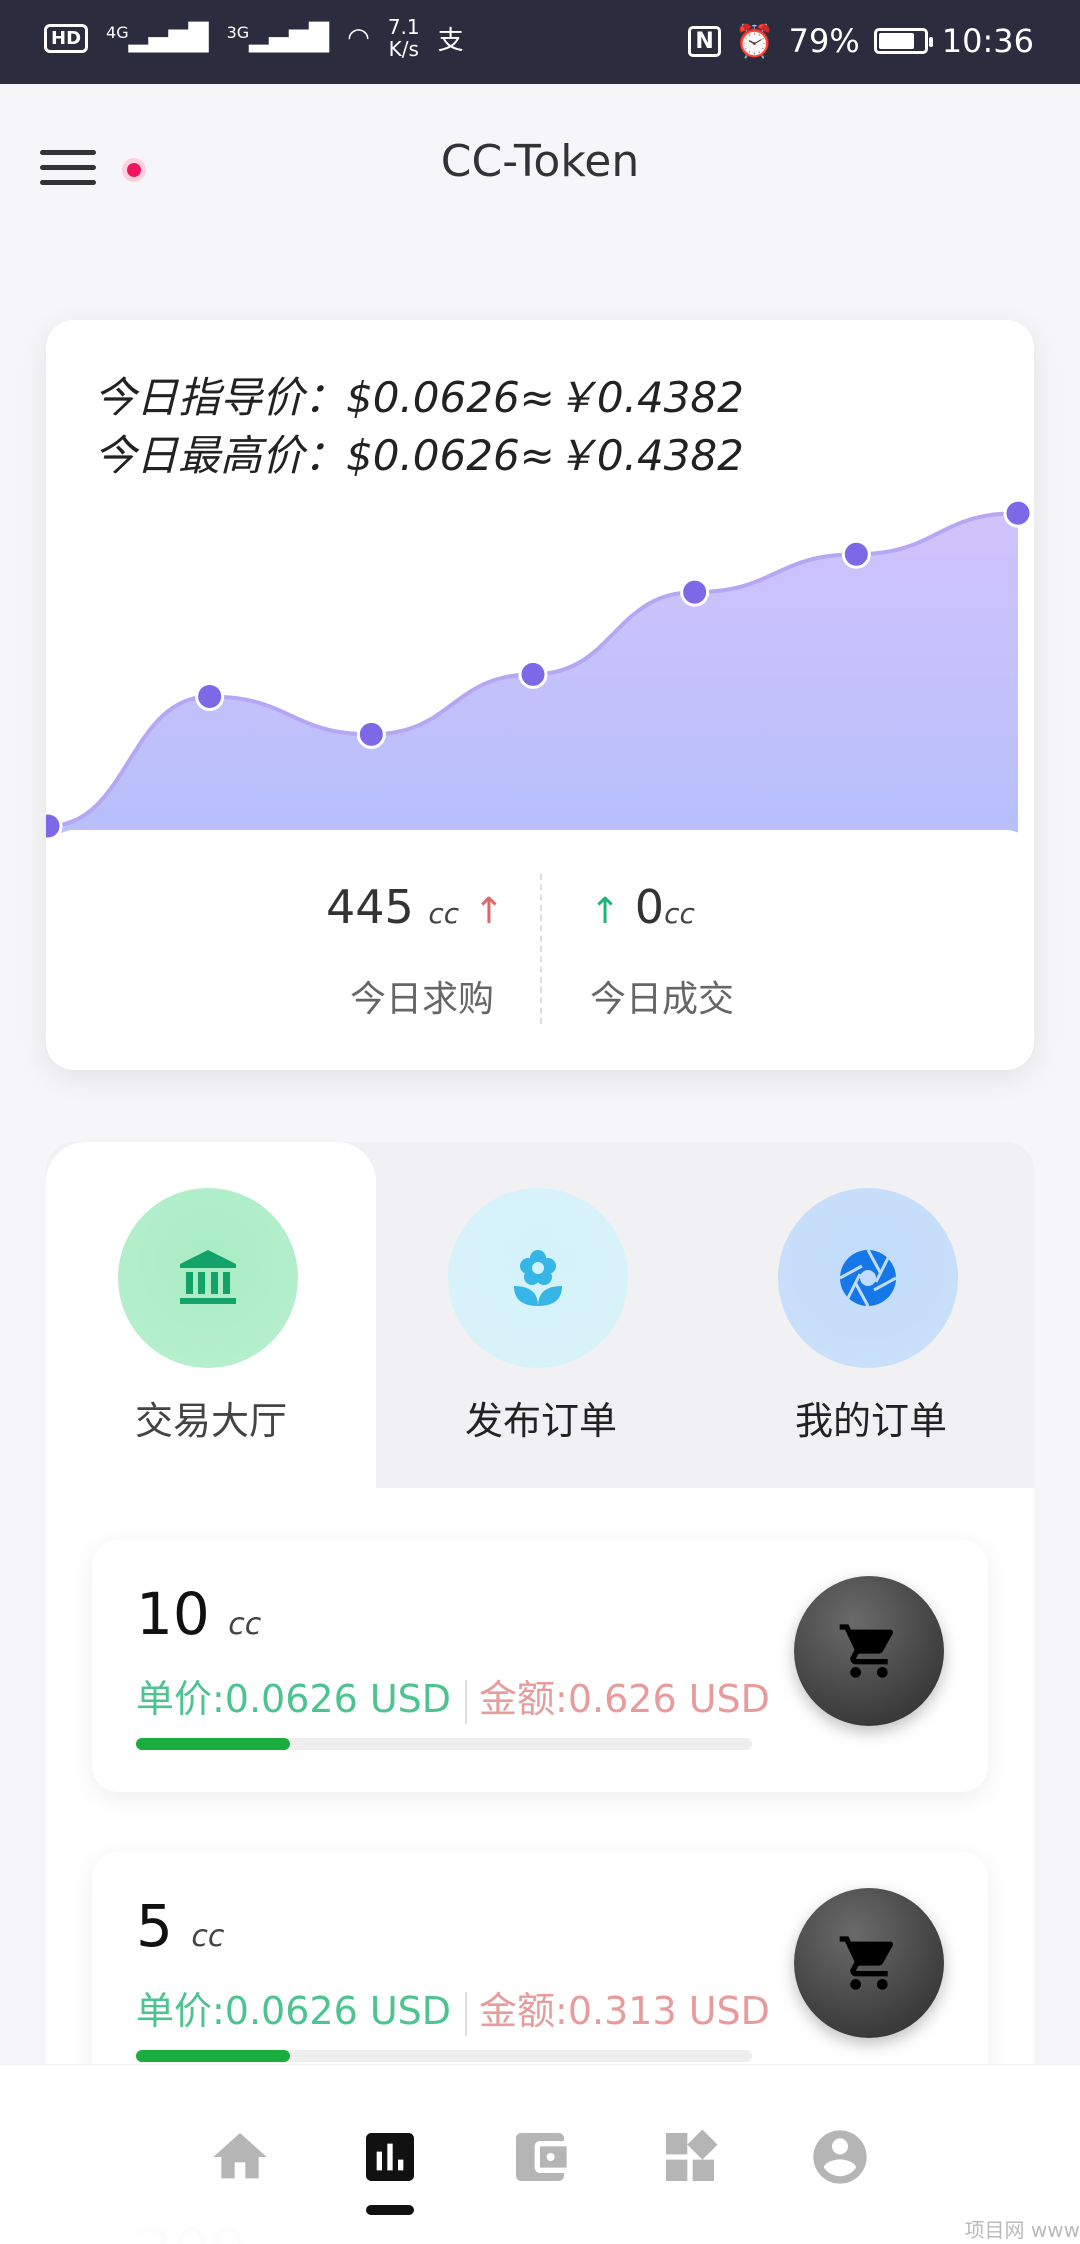  Describe the element at coordinates (624, 1699) in the screenshot. I see `total-amount: 金额:0.626 USD` at that location.